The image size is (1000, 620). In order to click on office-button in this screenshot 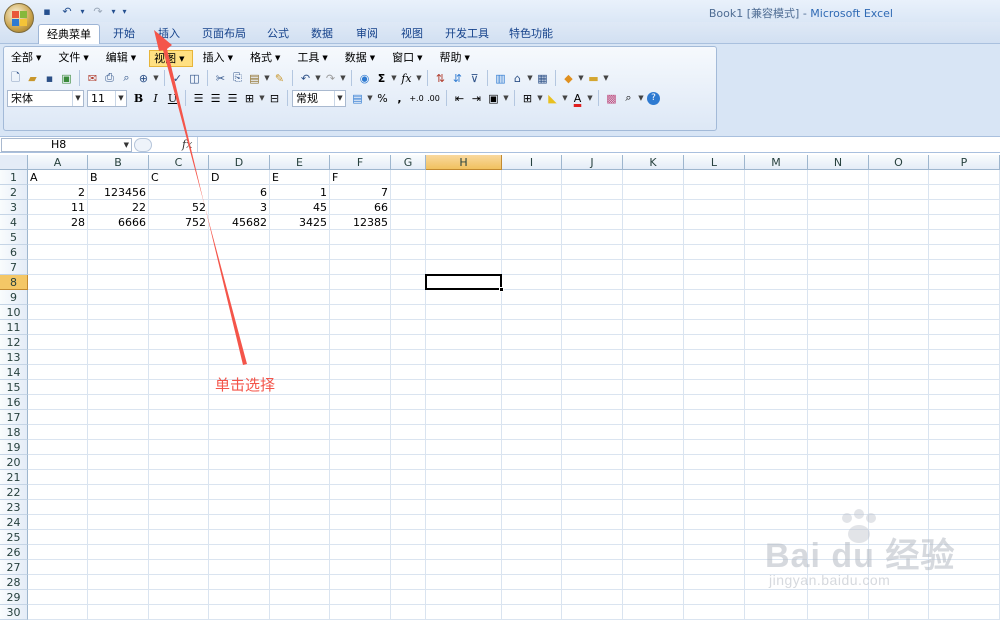, I will do `click(19, 18)`.